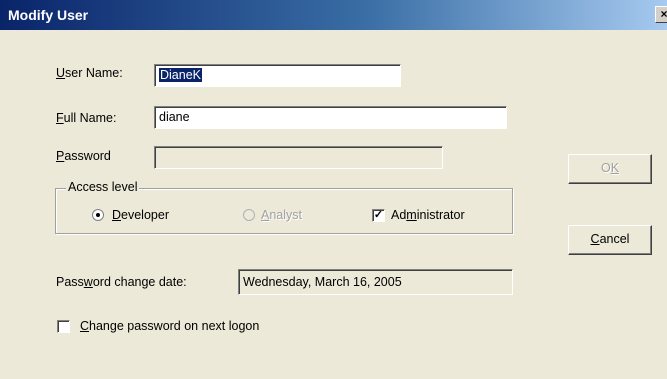 The width and height of the screenshot is (667, 379). I want to click on cancel-button: Cancel, so click(610, 240).